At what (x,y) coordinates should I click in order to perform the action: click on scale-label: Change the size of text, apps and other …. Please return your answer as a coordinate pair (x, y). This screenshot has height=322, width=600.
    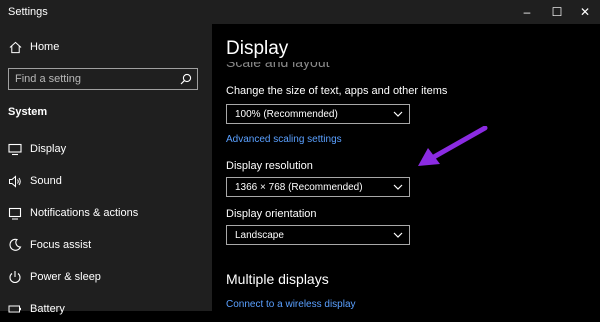
    Looking at the image, I should click on (337, 91).